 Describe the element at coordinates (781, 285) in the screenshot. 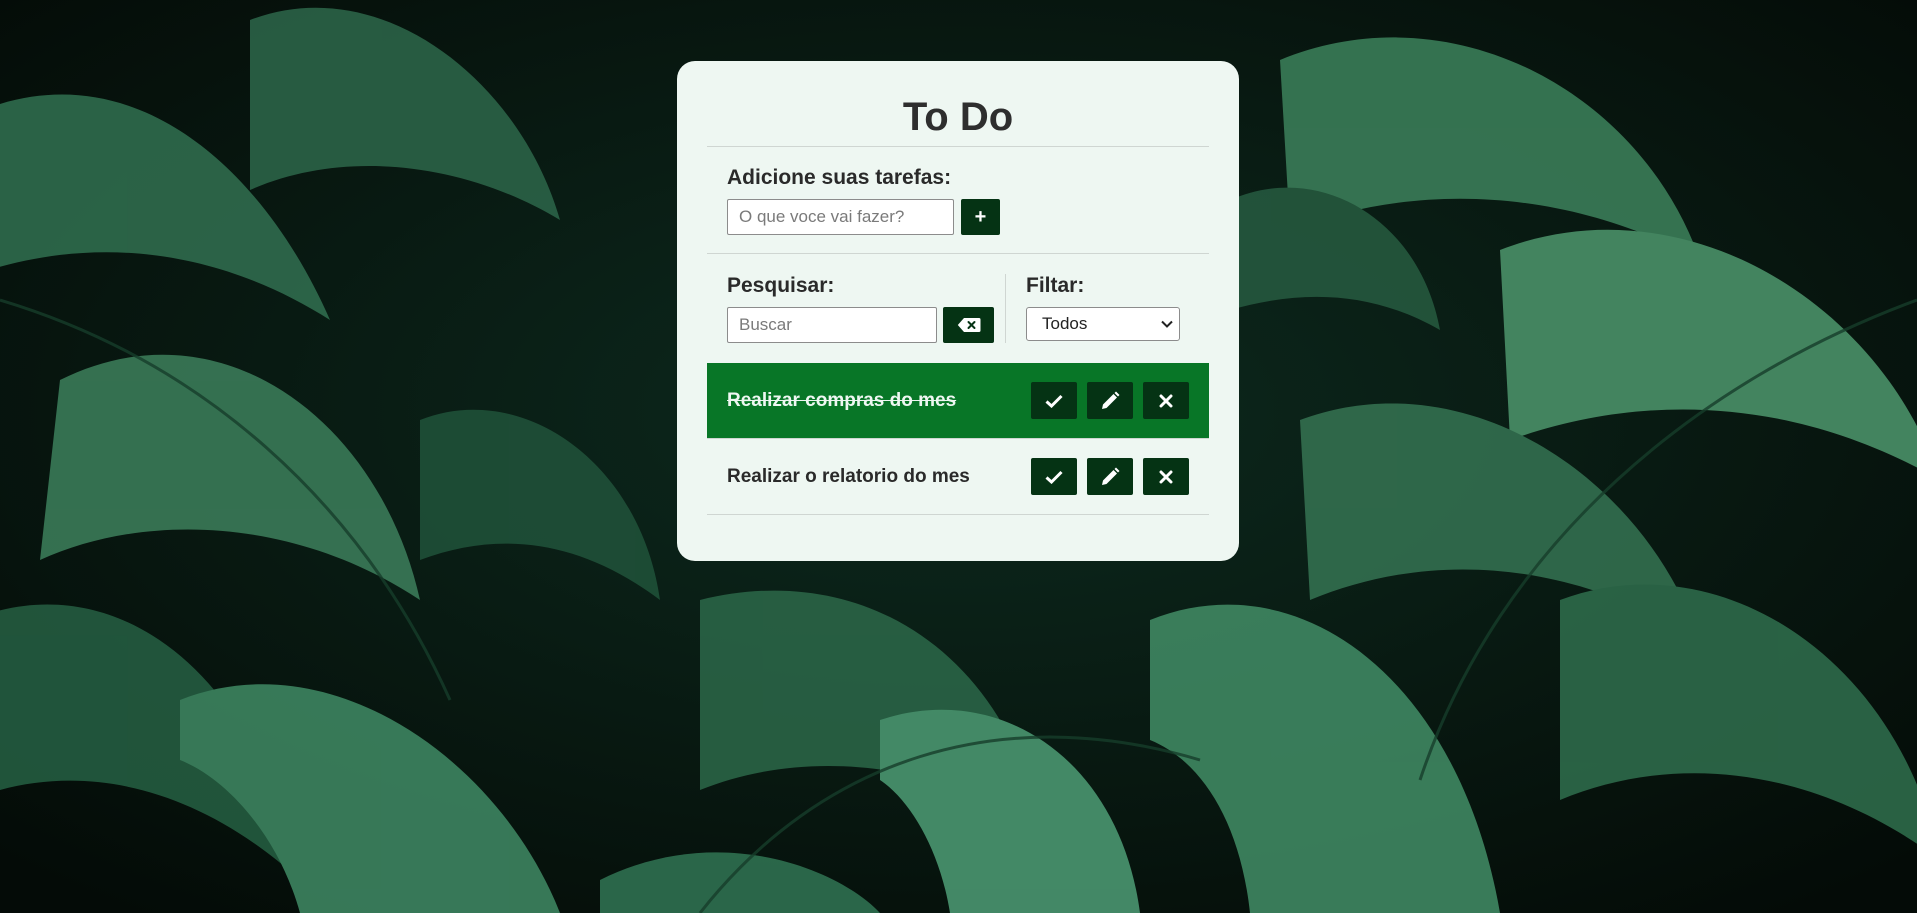

I see `search-label: Pesquisar:` at that location.